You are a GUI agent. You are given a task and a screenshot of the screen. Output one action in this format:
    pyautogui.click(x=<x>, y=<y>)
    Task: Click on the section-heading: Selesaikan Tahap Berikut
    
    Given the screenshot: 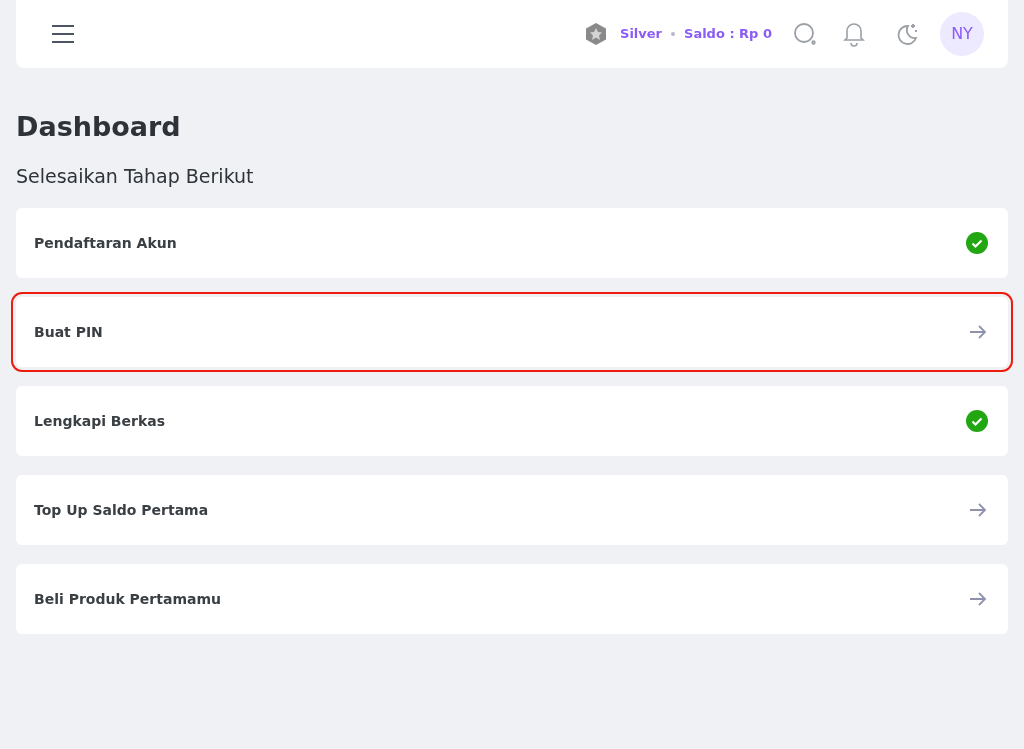 What is the action you would take?
    pyautogui.click(x=135, y=176)
    